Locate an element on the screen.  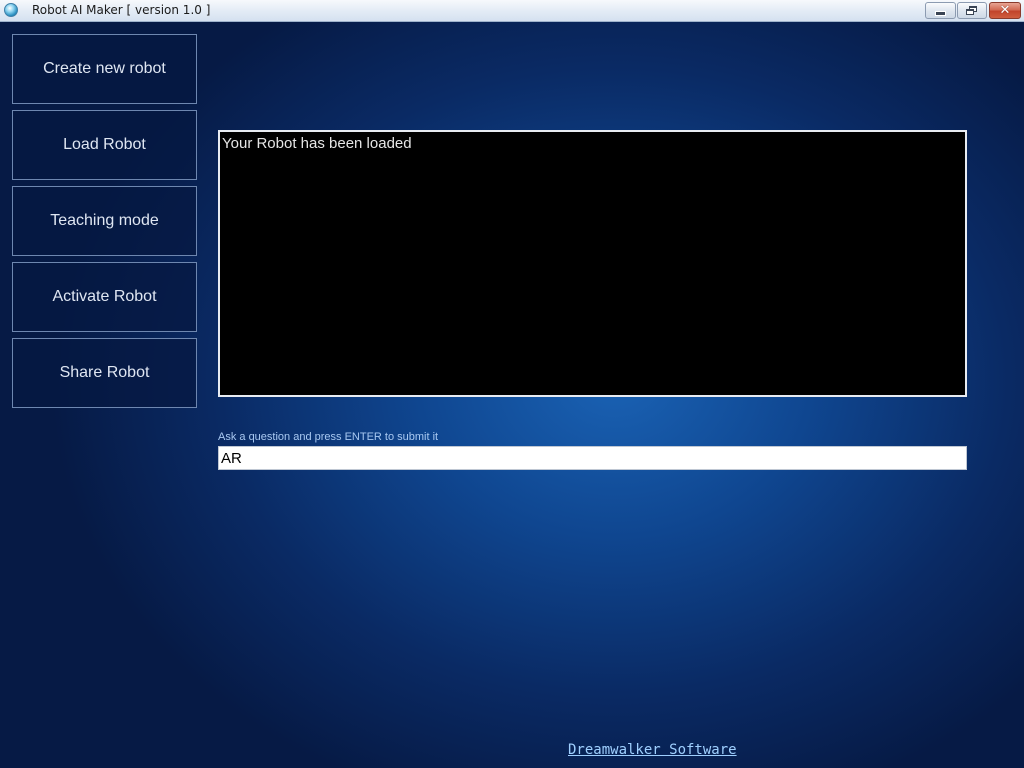
close-button: ✕ is located at coordinates (1005, 10).